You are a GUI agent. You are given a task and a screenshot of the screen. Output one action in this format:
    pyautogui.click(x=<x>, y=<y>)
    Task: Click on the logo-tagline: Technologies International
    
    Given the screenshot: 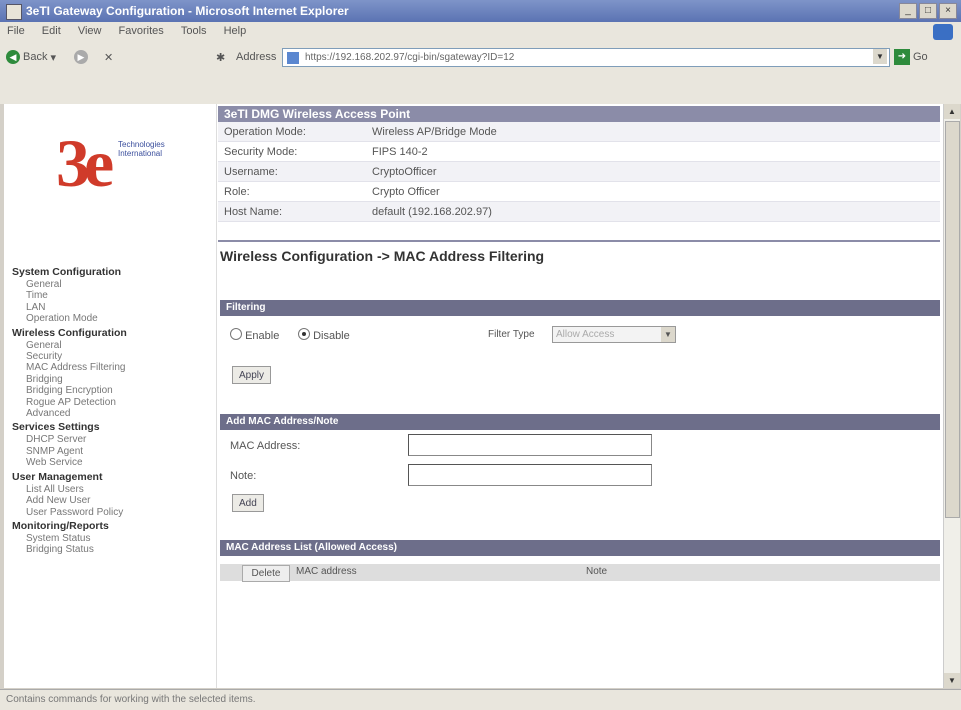 What is the action you would take?
    pyautogui.click(x=141, y=149)
    